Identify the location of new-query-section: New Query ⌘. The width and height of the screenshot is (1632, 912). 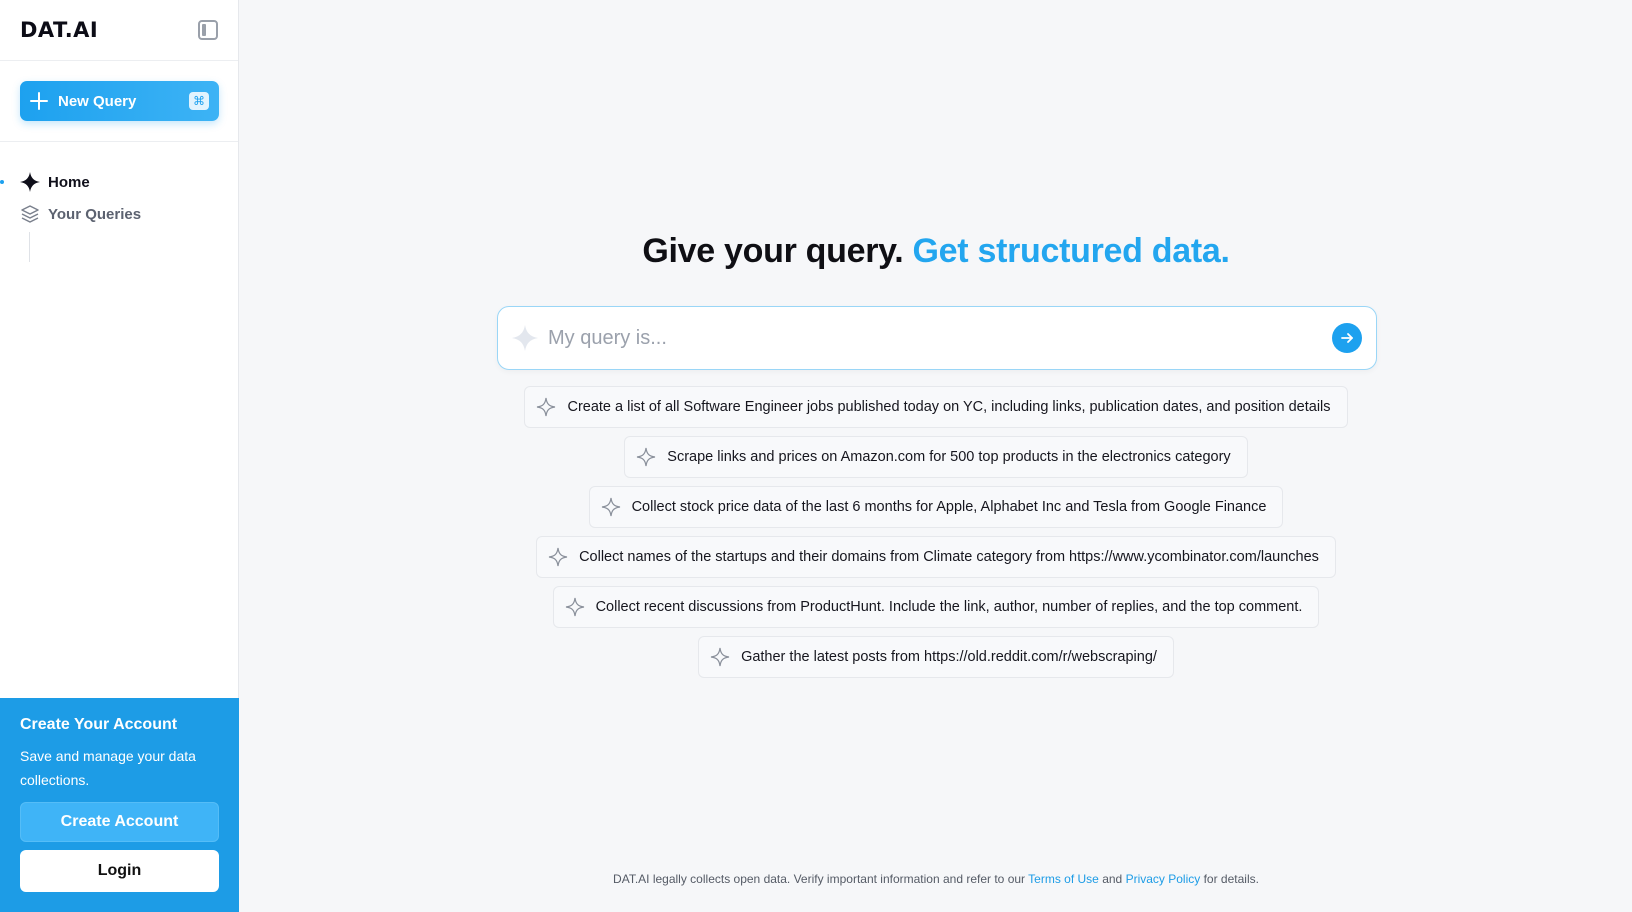
(119, 101).